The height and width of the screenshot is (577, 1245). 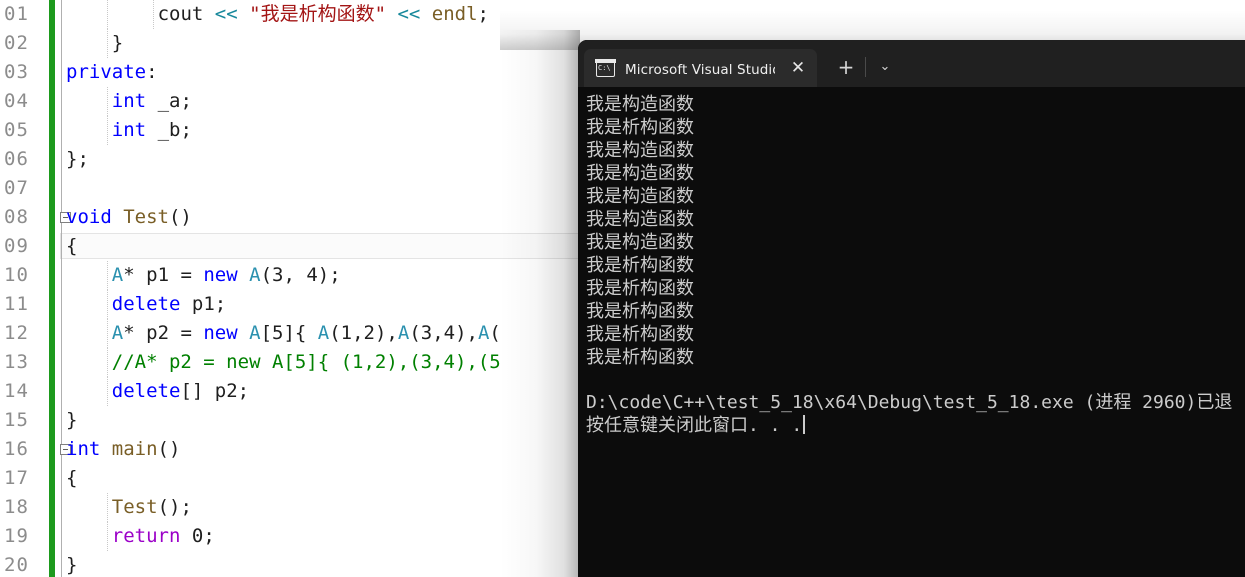 I want to click on console-tab-title: Microsoft Visual Studio 调试控制台, so click(x=700, y=70).